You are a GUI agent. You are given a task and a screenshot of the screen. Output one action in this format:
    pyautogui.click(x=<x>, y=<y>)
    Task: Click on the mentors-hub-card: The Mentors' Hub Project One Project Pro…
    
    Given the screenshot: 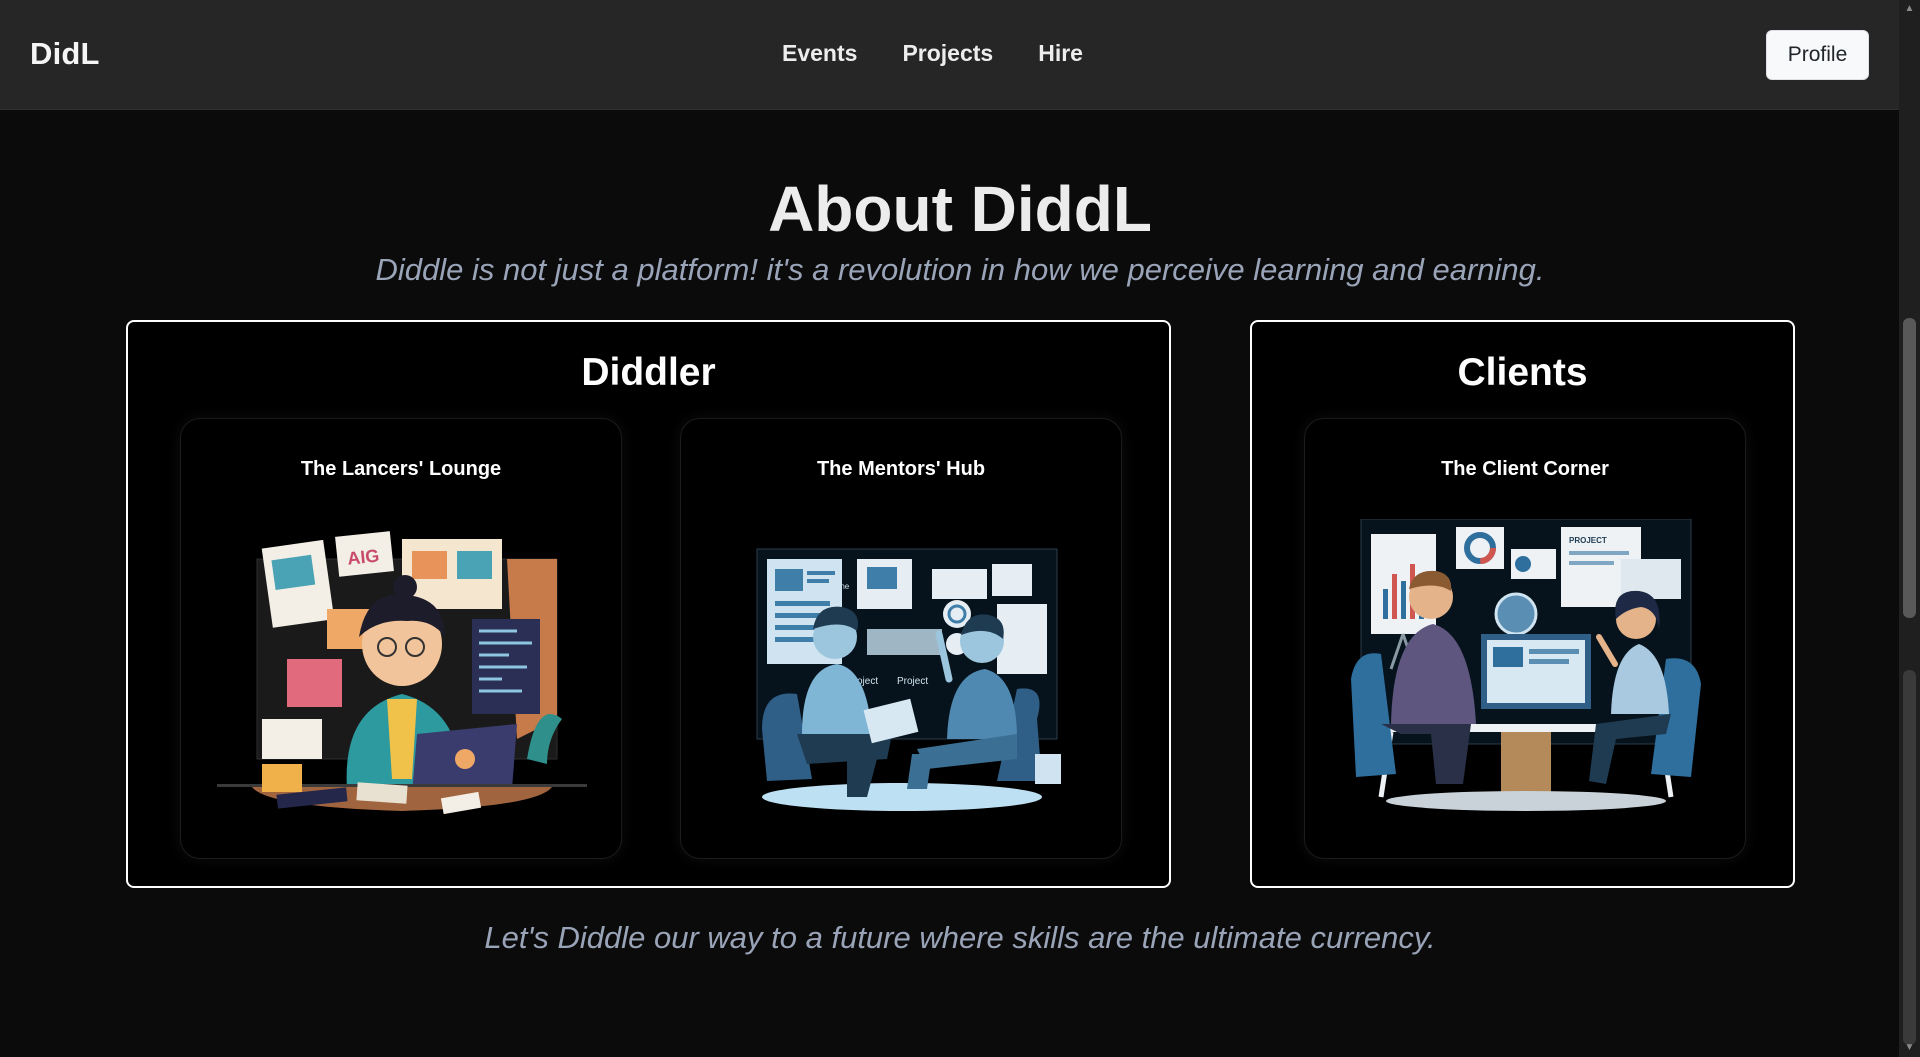 What is the action you would take?
    pyautogui.click(x=901, y=638)
    